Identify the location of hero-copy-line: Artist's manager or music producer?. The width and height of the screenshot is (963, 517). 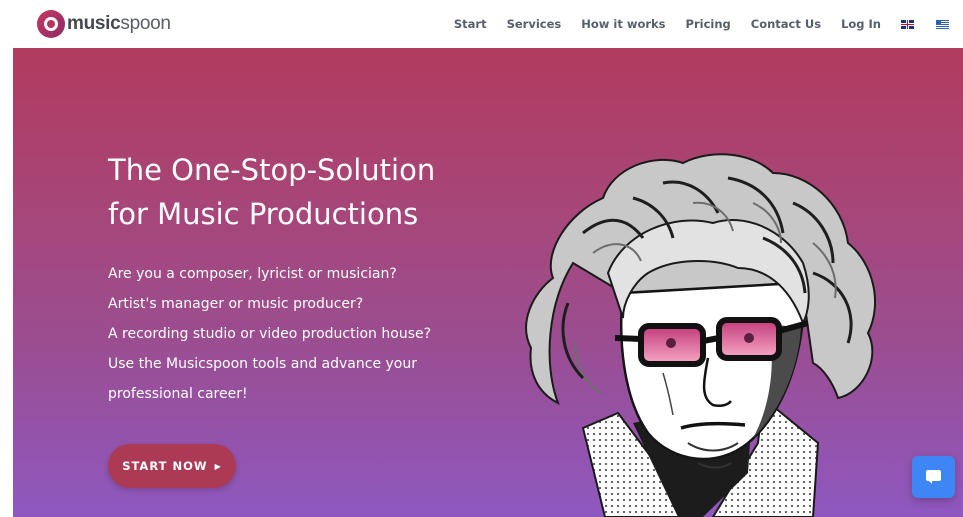
(236, 304).